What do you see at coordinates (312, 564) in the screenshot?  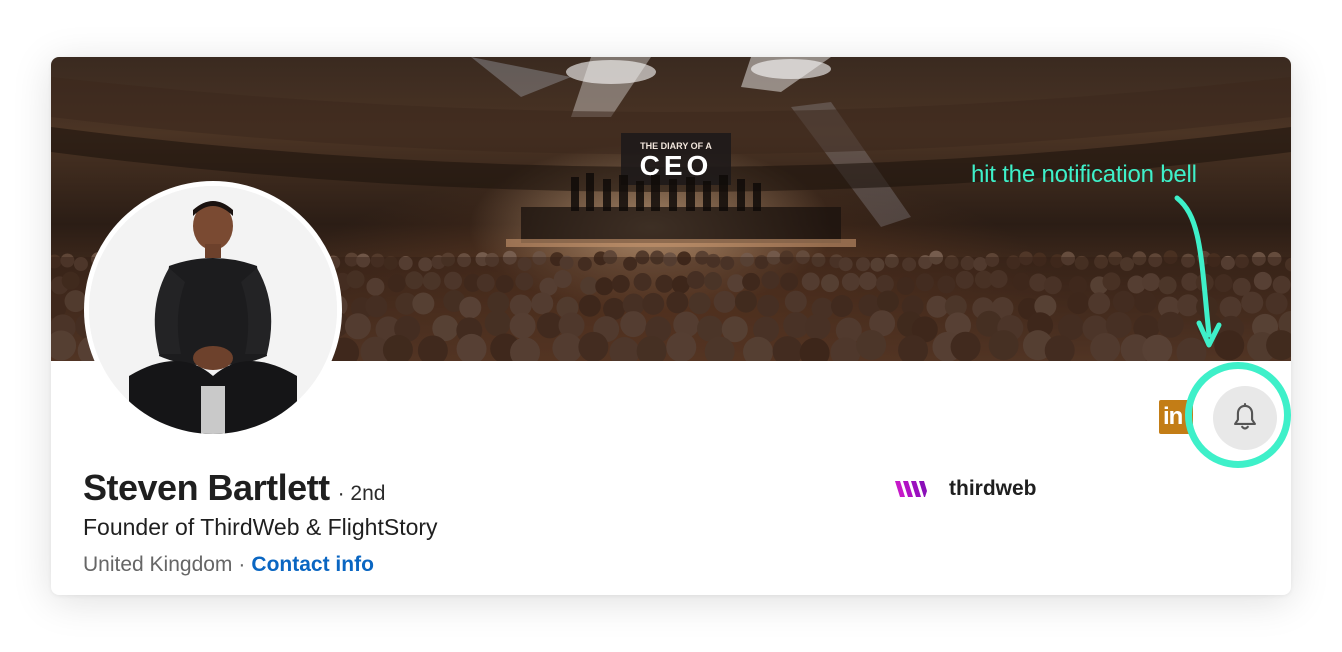 I see `contact-info-link: Contact info` at bounding box center [312, 564].